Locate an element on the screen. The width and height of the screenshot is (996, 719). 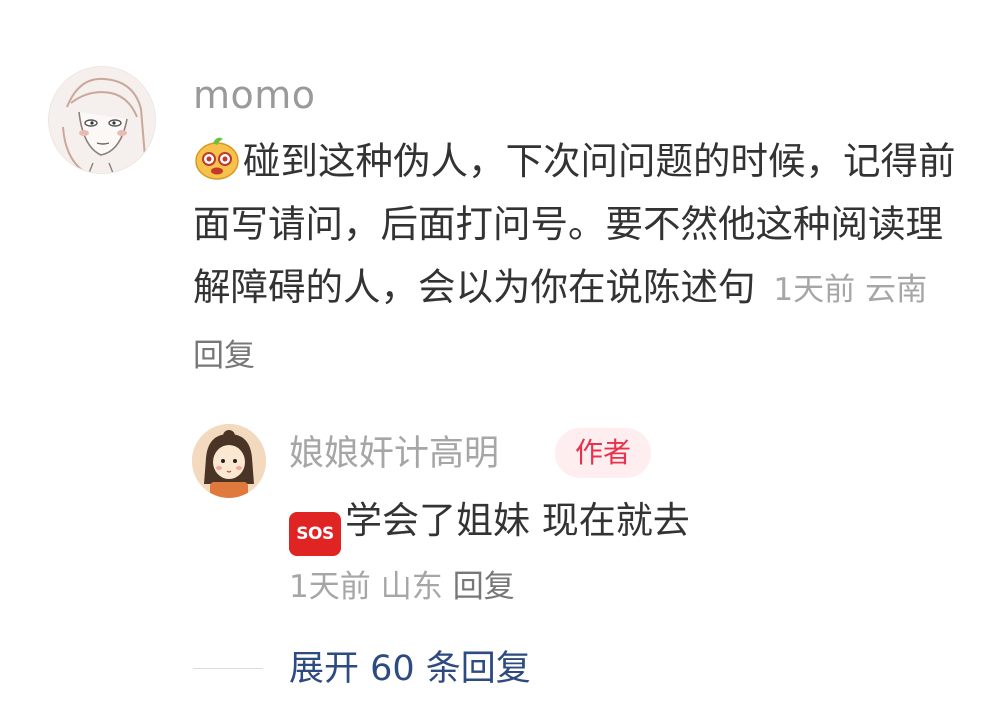
reply-time: 1天前 is located at coordinates (330, 587).